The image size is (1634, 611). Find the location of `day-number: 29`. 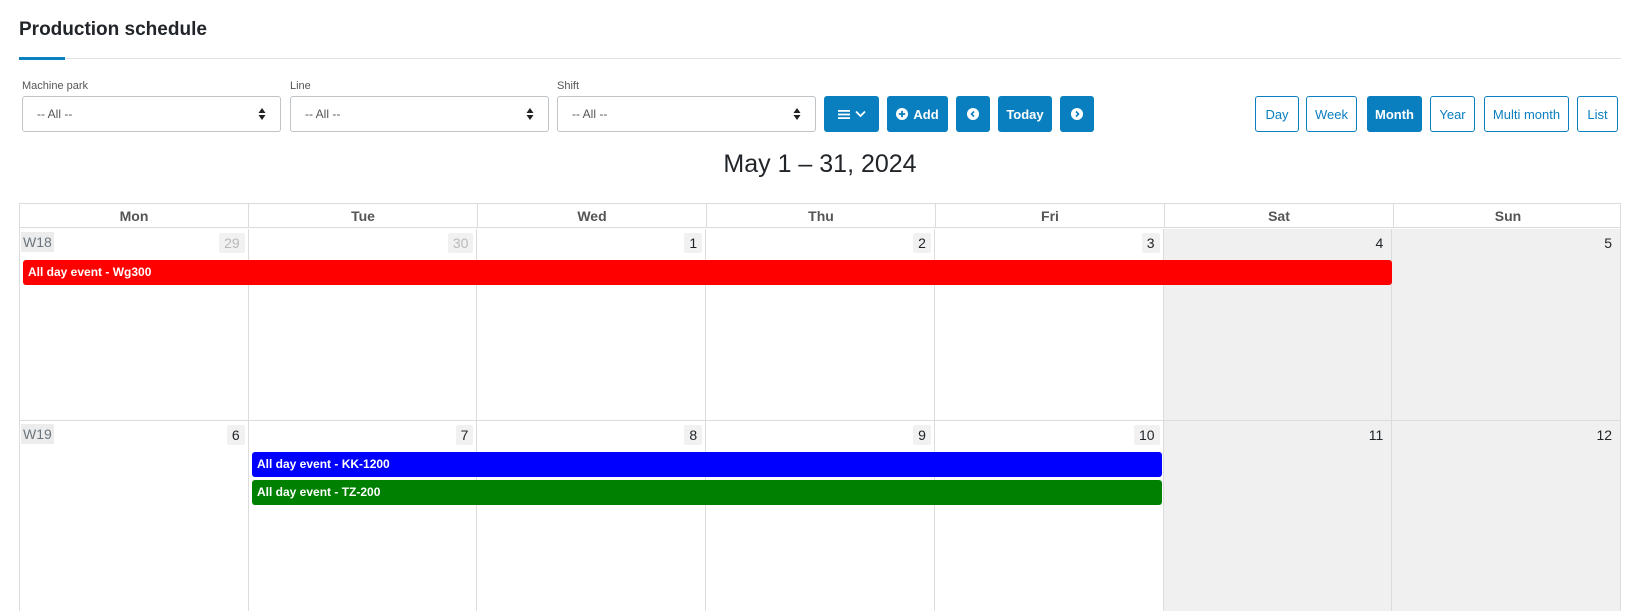

day-number: 29 is located at coordinates (232, 243).